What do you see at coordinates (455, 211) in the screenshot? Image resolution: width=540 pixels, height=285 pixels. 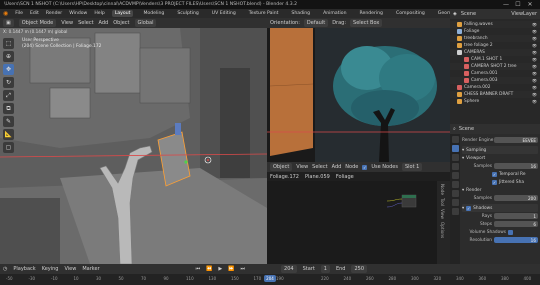 I see `material-tab-icon` at bounding box center [455, 211].